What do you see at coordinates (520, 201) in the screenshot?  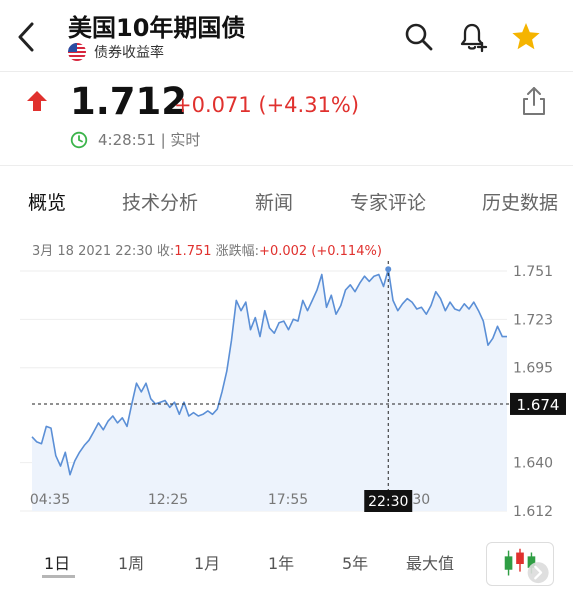 I see `tab-historical-data: 历史数据` at bounding box center [520, 201].